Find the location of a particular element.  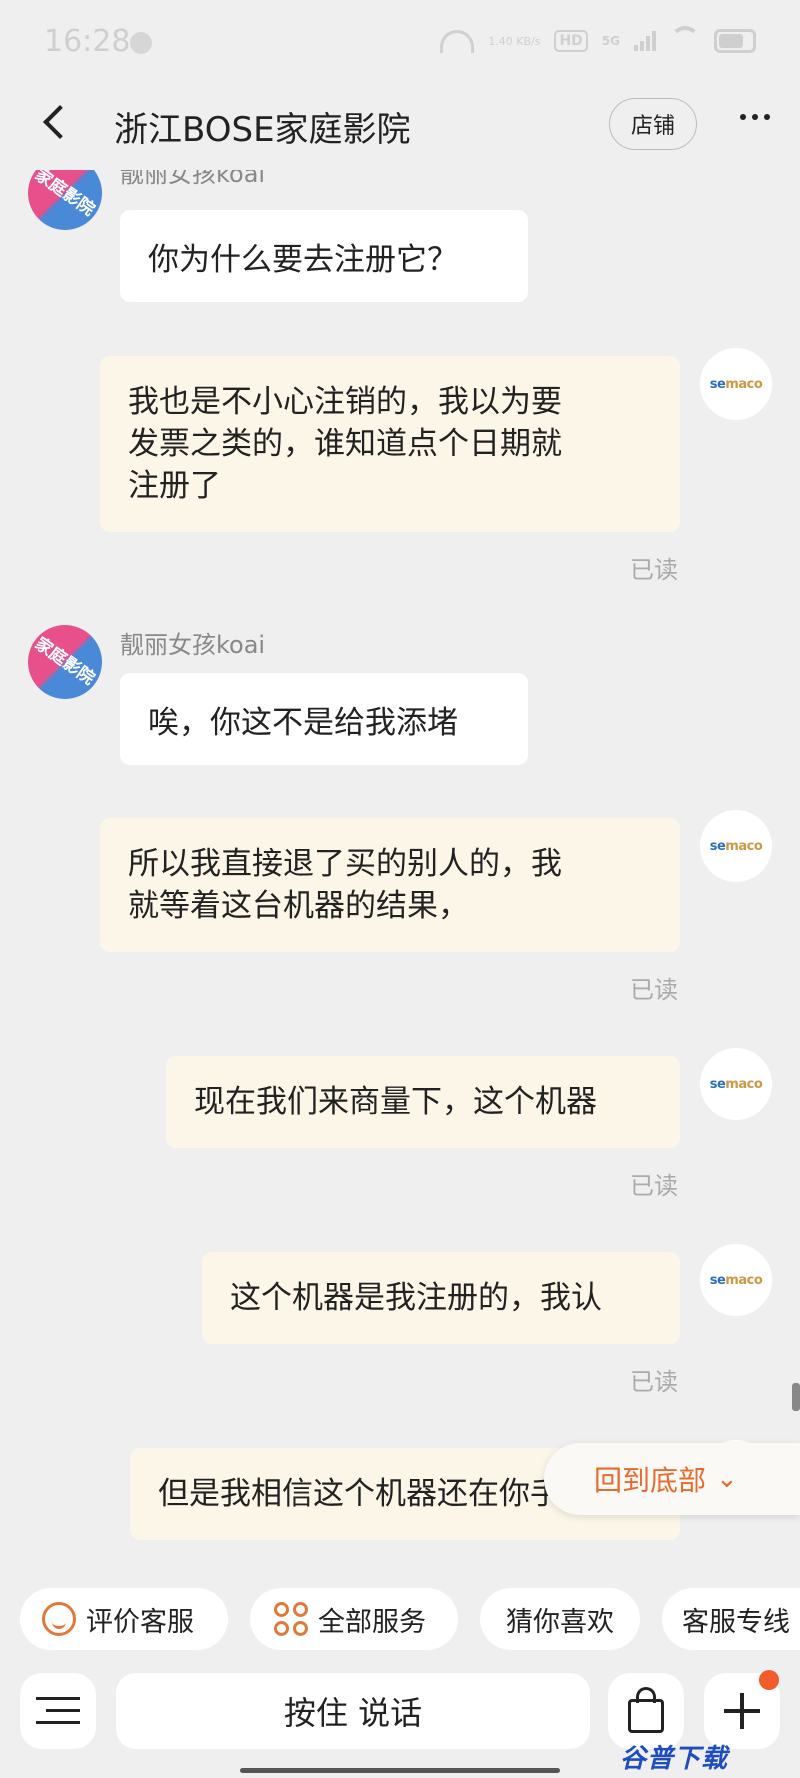

message-bubble: 所以我直接退了买的别人的，我 就等着这台机器的结果， is located at coordinates (390, 885).